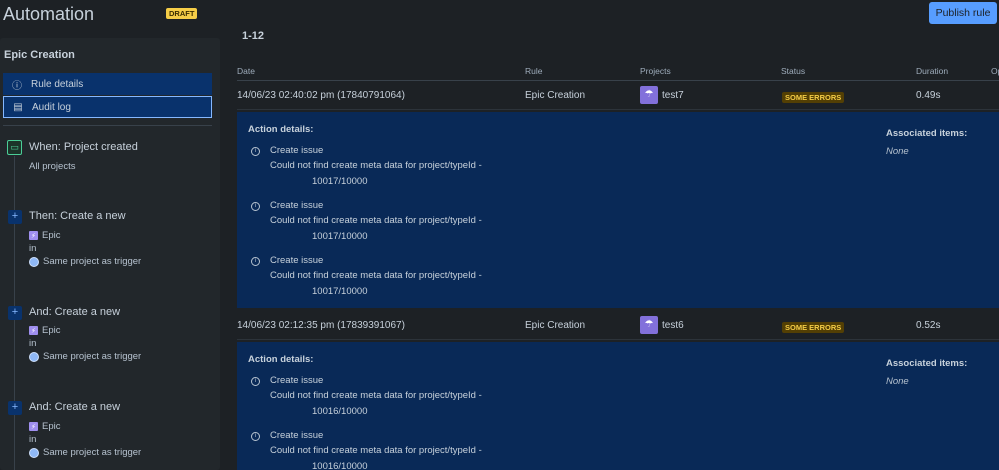 This screenshot has width=999, height=470. I want to click on column-header-rule: Rule, so click(534, 71).